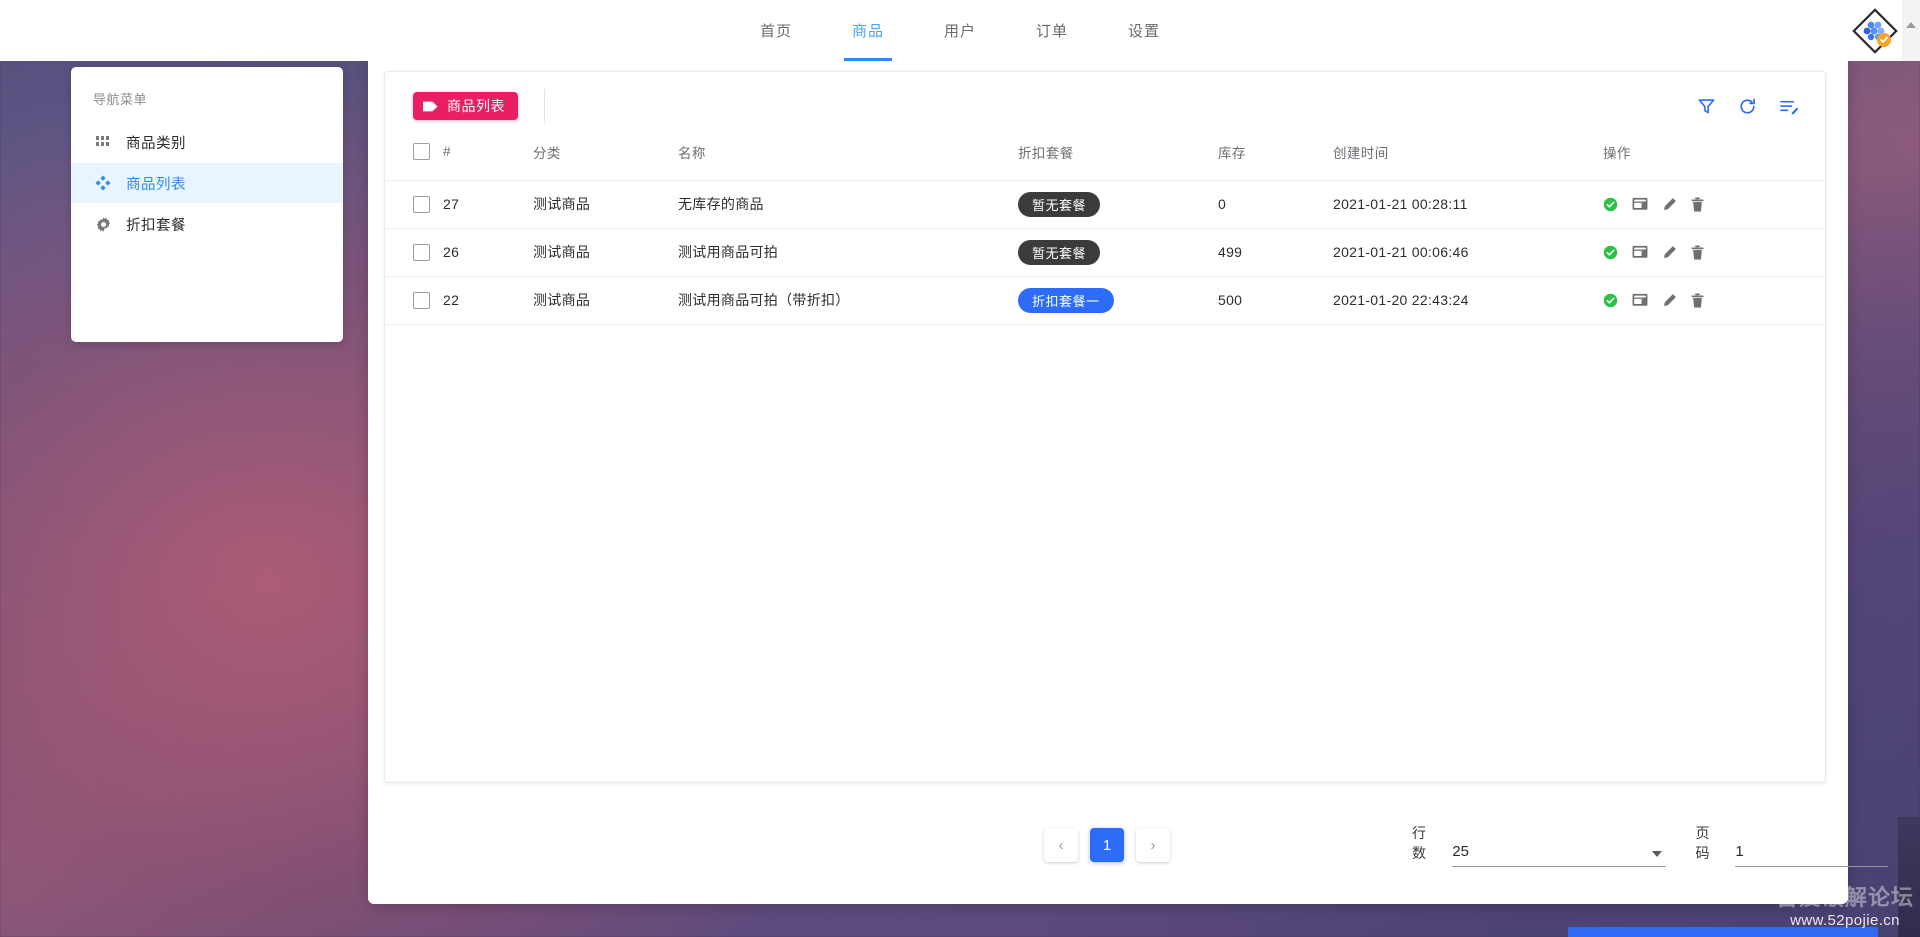 The image size is (1920, 937). I want to click on desktop-side-strip, so click(1909, 877).